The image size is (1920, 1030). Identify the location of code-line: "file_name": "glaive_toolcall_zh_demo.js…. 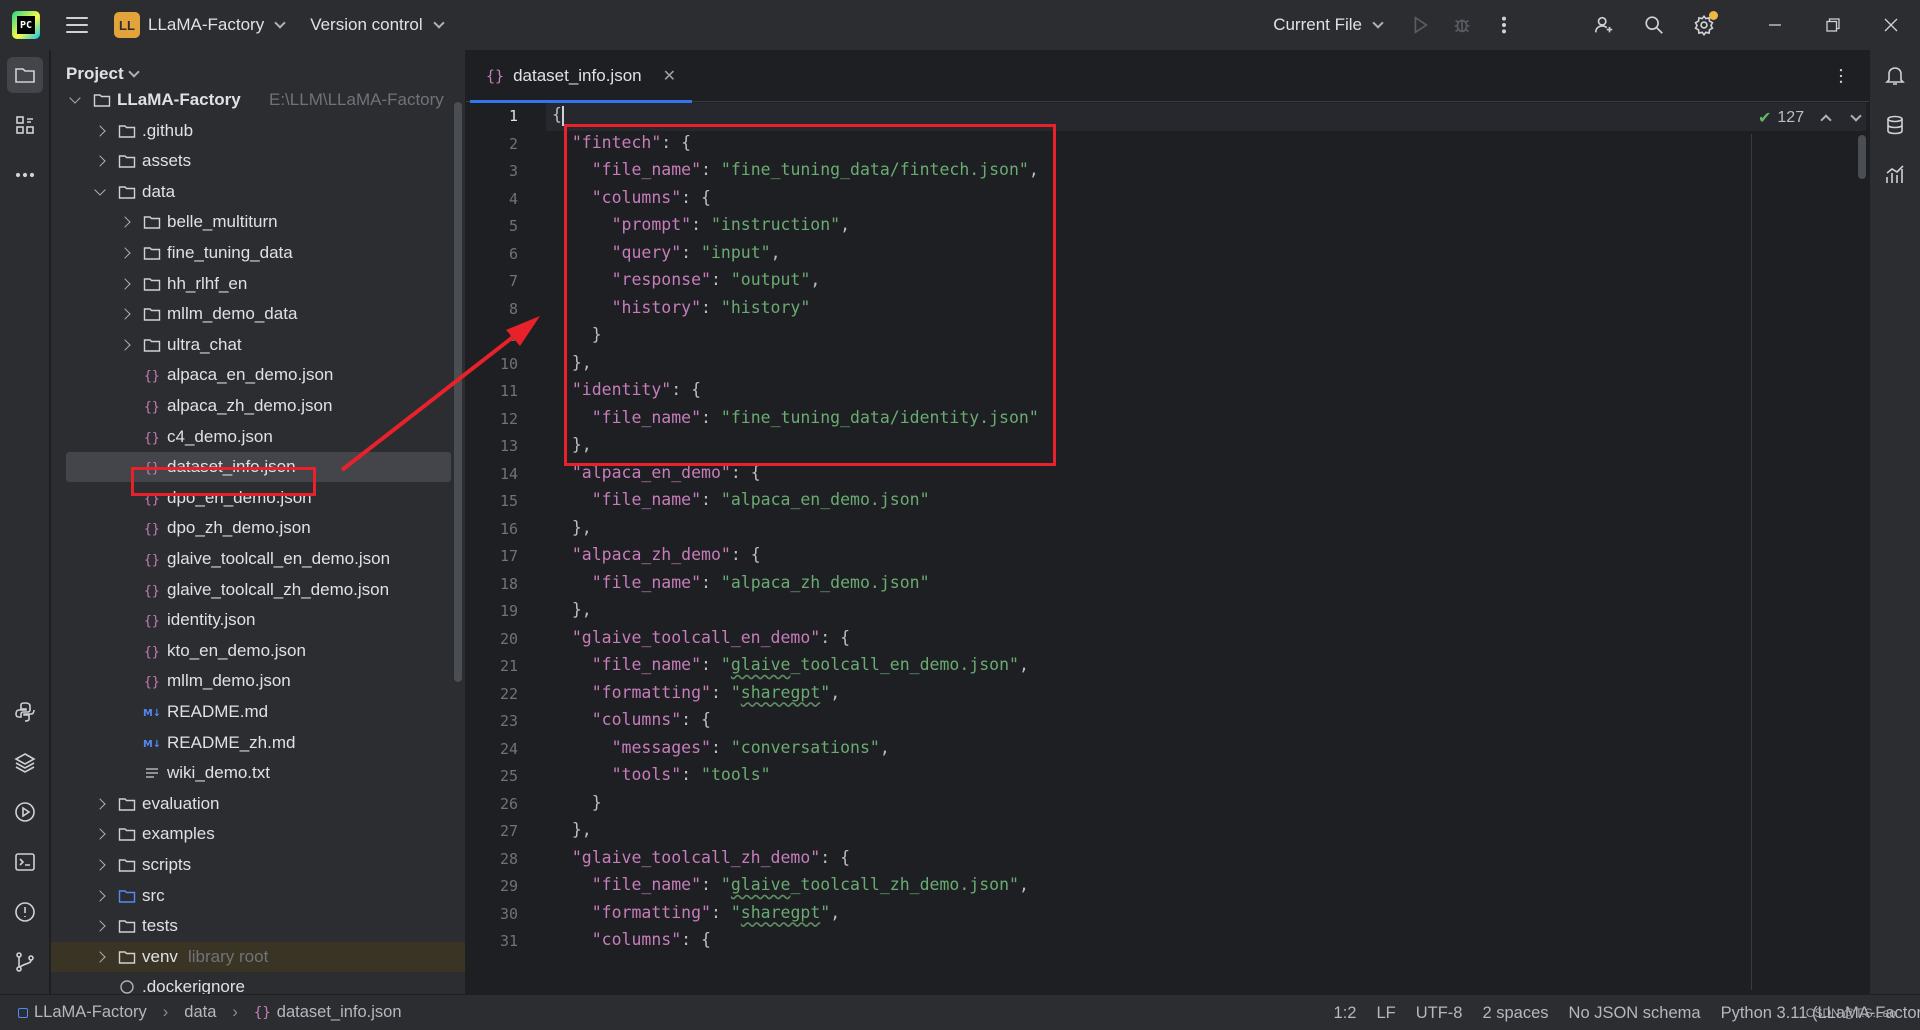
(790, 889).